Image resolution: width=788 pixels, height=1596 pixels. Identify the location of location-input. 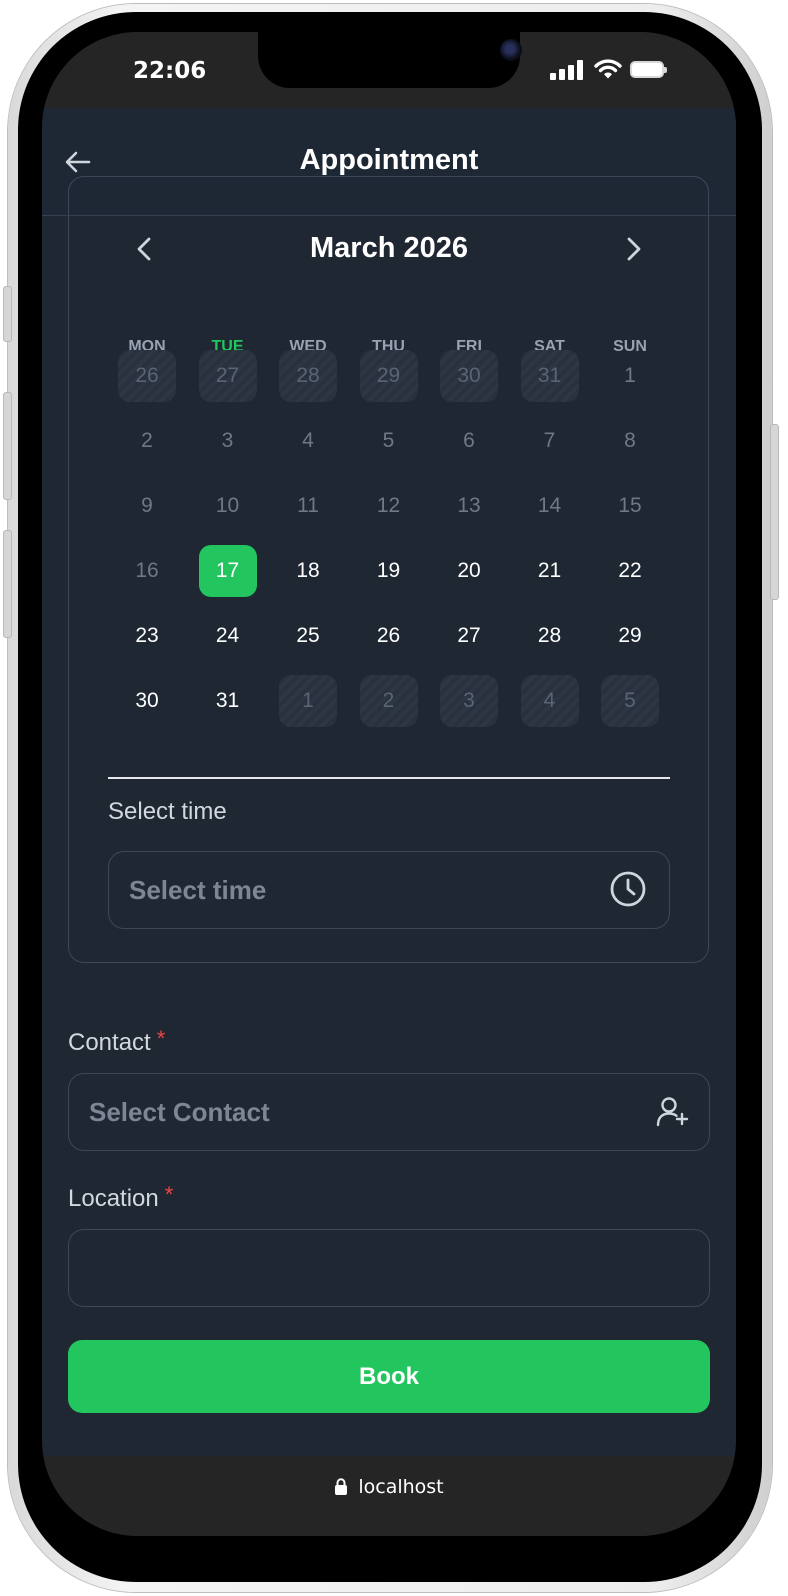
(389, 1268).